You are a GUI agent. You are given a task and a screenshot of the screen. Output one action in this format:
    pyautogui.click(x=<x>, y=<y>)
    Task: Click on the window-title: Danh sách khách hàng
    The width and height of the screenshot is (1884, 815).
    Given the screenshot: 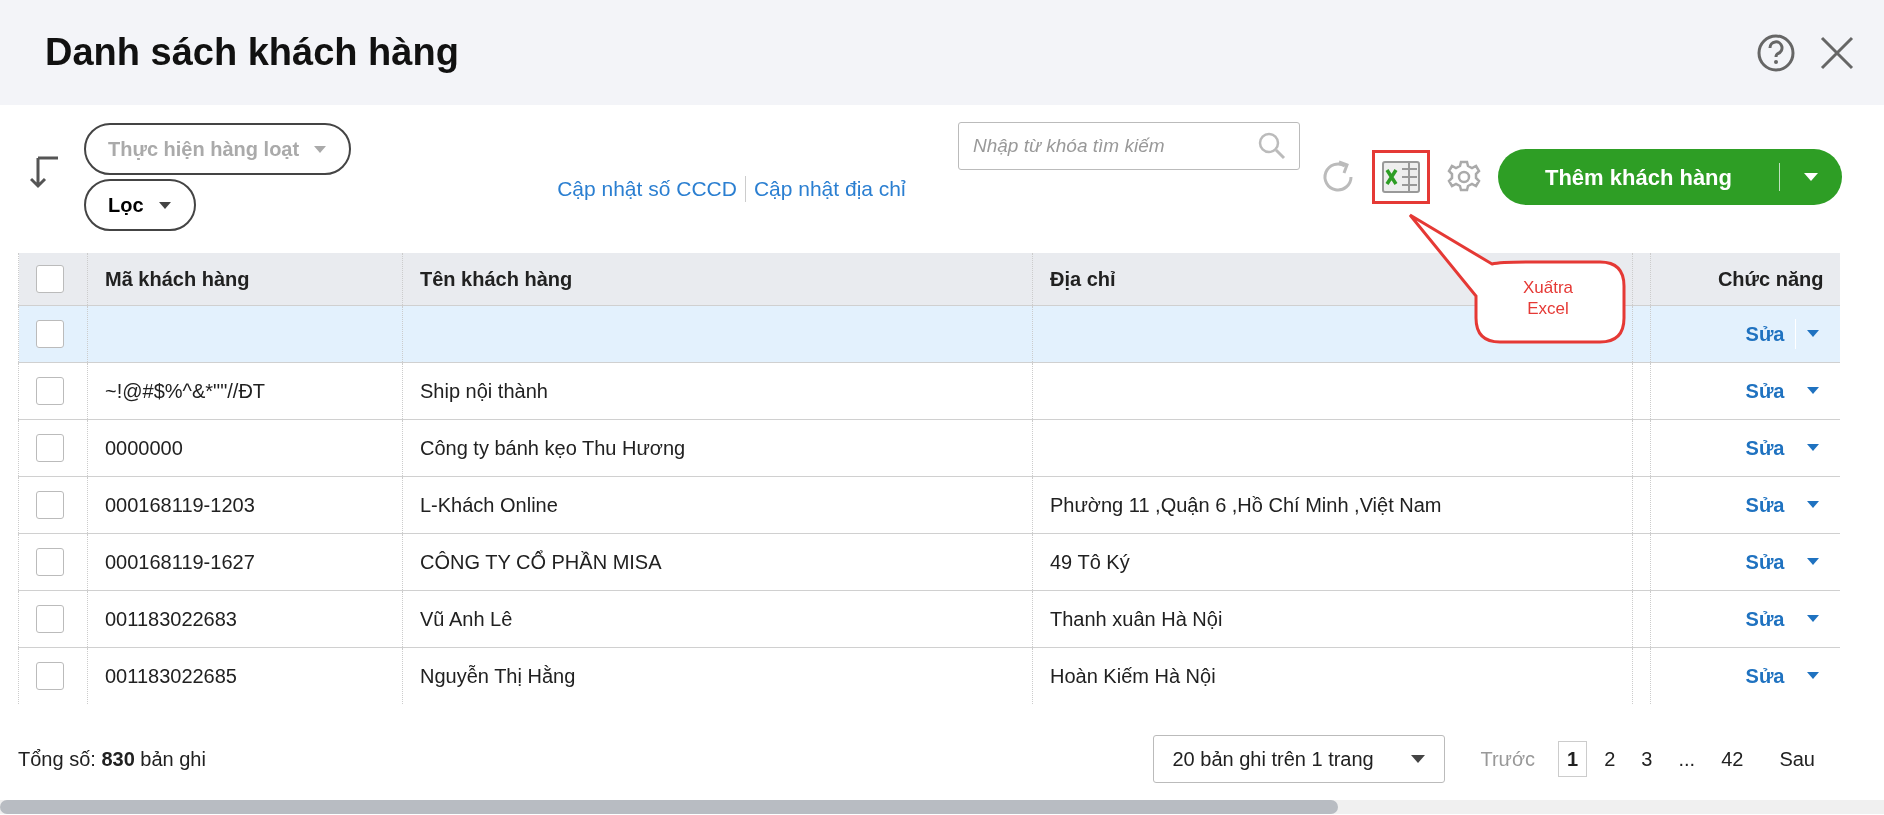 What is the action you would take?
    pyautogui.click(x=252, y=52)
    